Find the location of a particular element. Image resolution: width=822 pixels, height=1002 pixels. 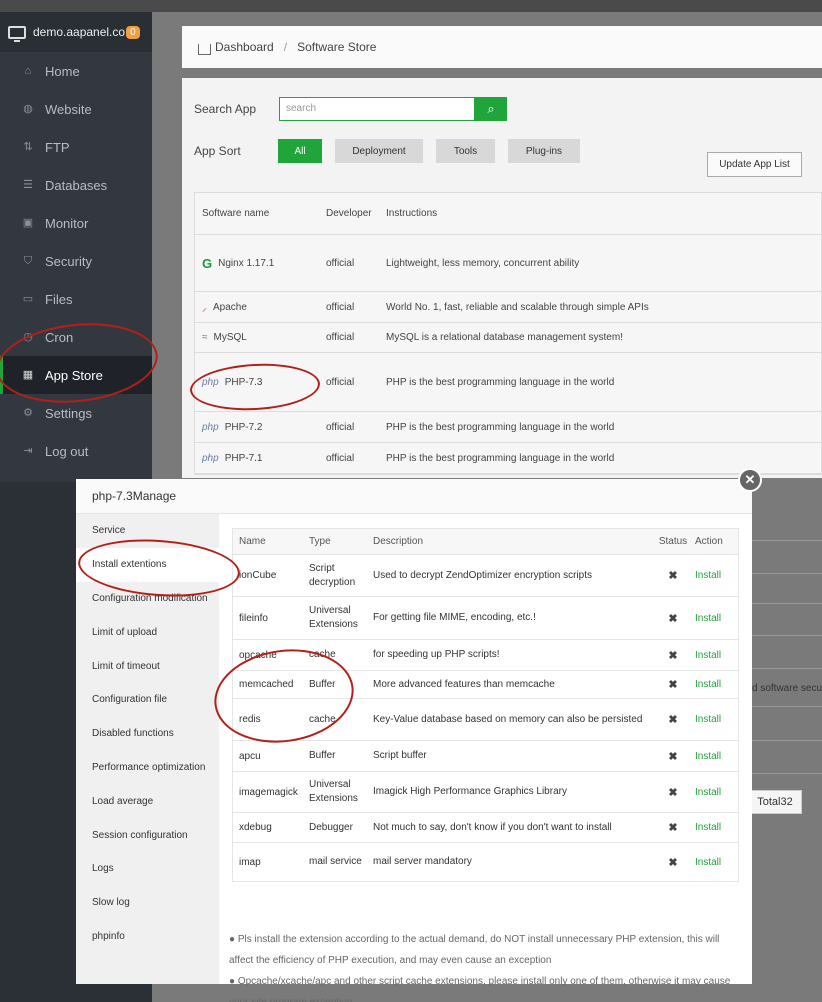

close-icon: ✕ is located at coordinates (750, 480).